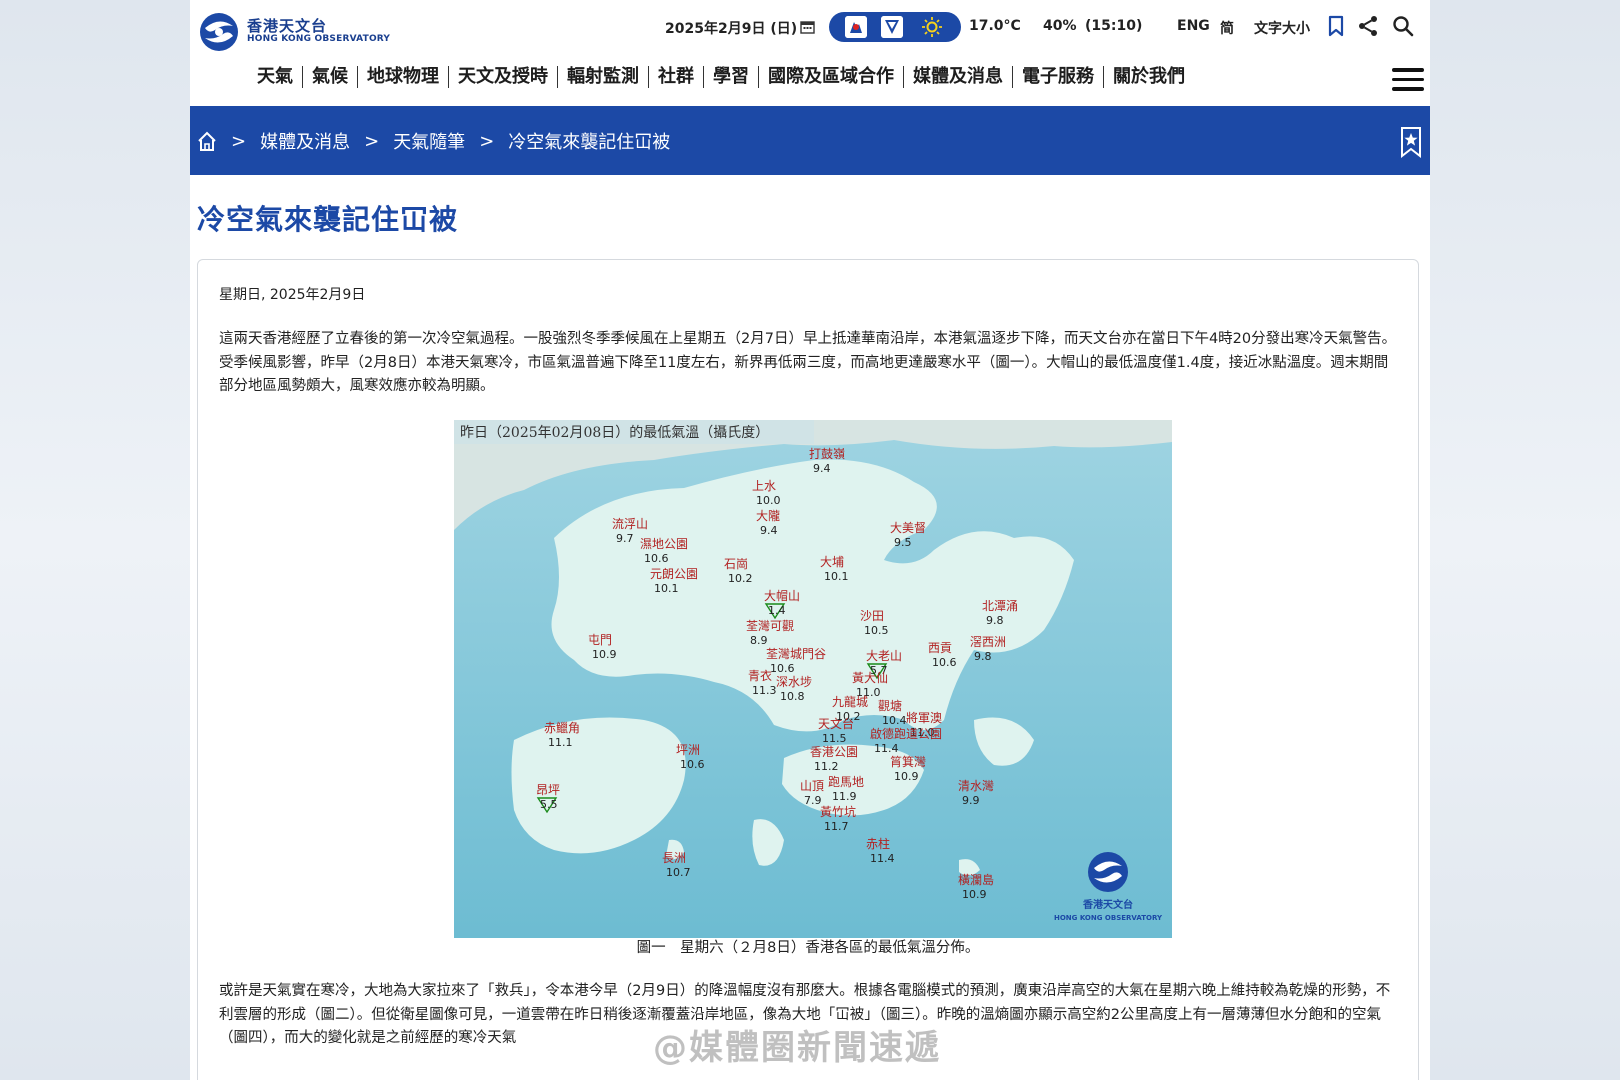 Image resolution: width=1620 pixels, height=1080 pixels. Describe the element at coordinates (870, 678) in the screenshot. I see `station-name: 黃大仙` at that location.